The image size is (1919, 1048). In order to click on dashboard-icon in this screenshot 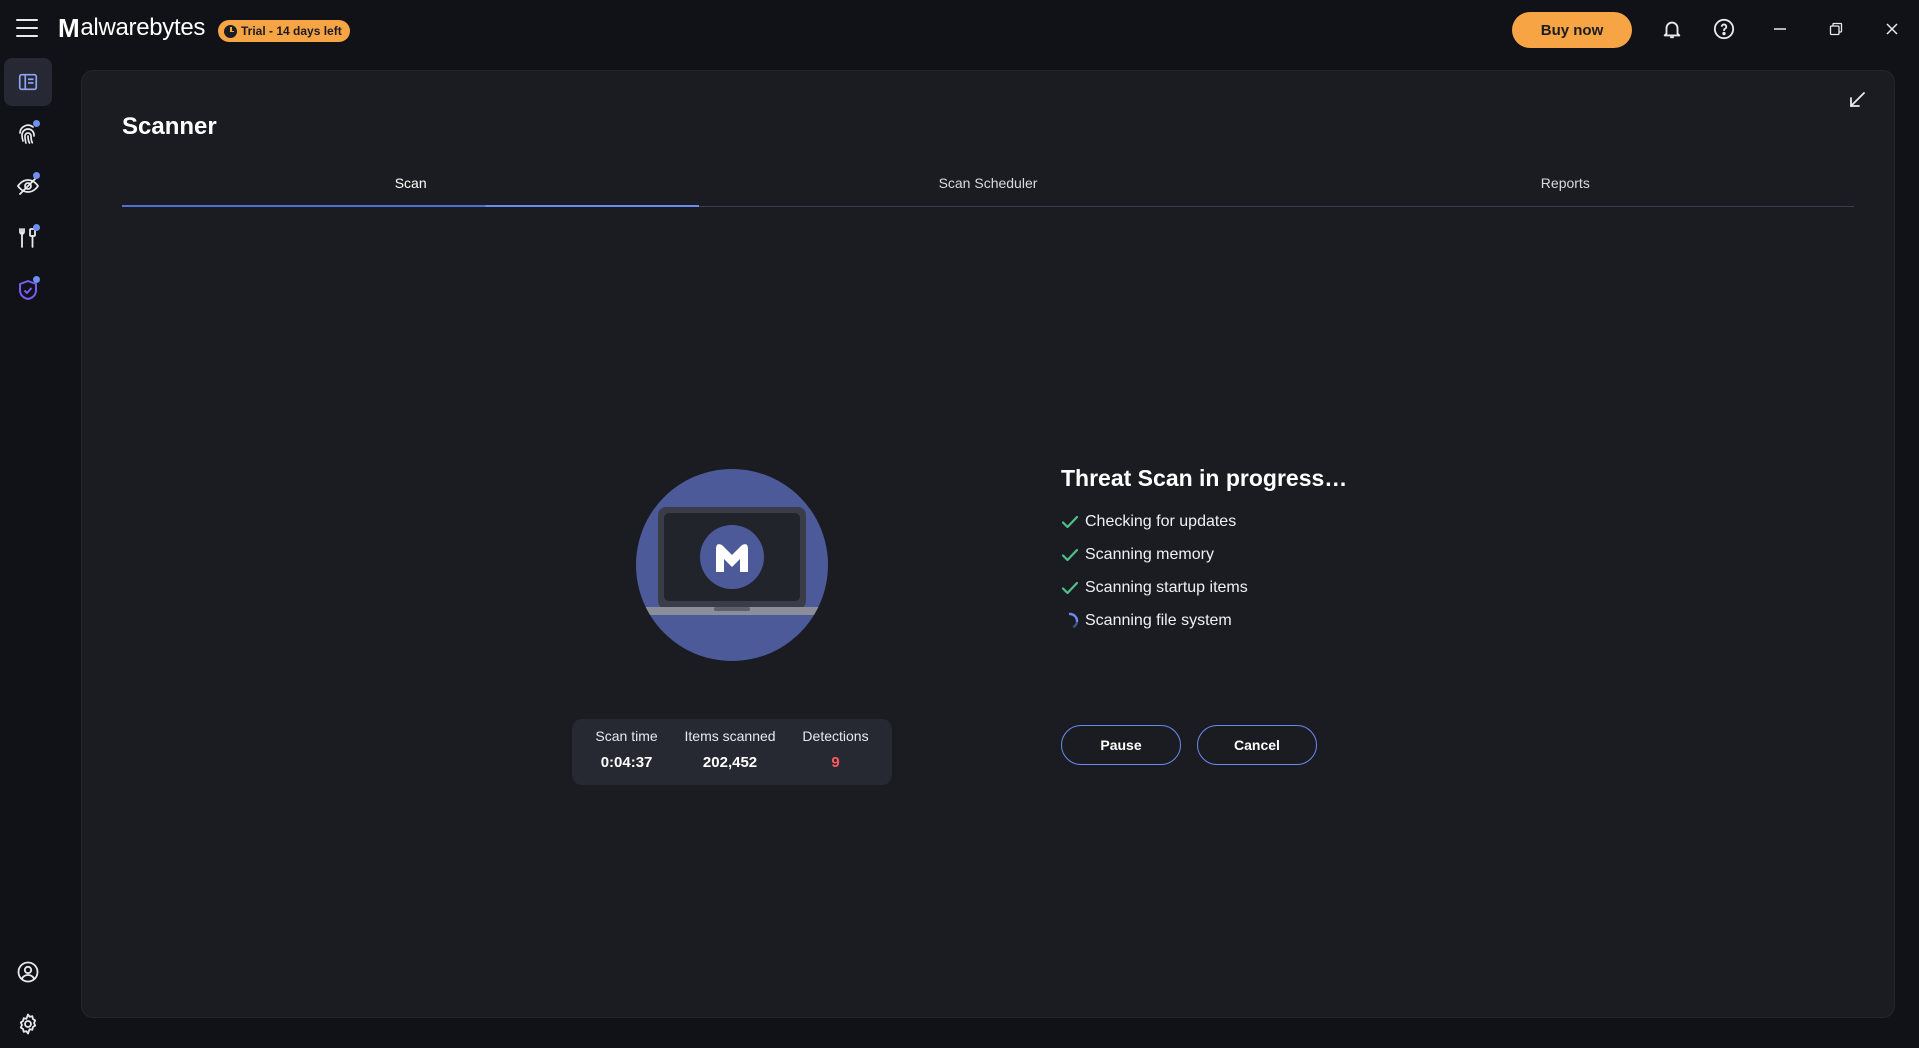, I will do `click(28, 82)`.